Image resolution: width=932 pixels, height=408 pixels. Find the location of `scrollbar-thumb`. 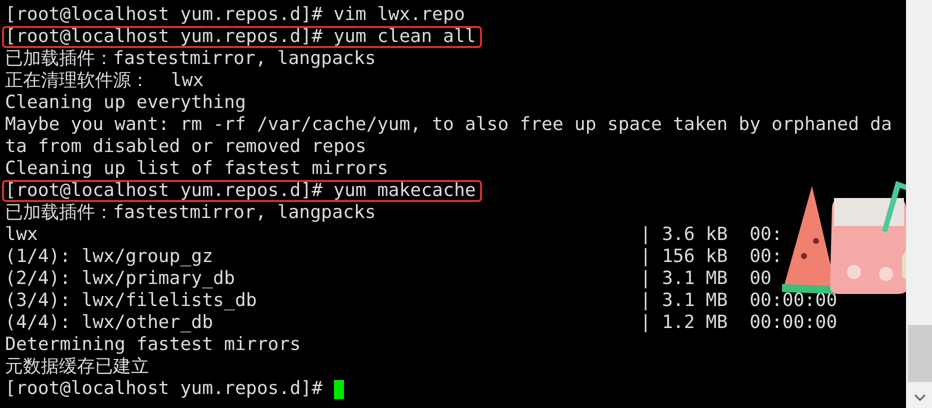

scrollbar-thumb is located at coordinates (920, 353).